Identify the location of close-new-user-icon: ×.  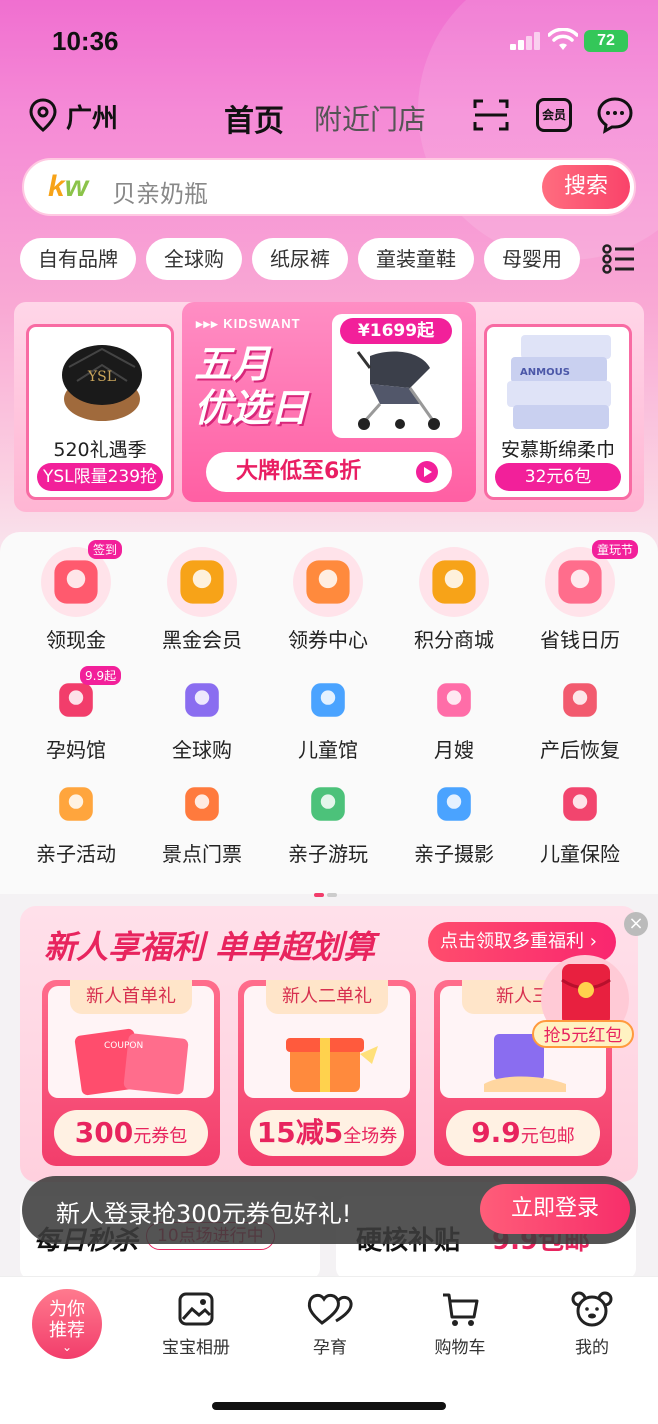
(636, 924).